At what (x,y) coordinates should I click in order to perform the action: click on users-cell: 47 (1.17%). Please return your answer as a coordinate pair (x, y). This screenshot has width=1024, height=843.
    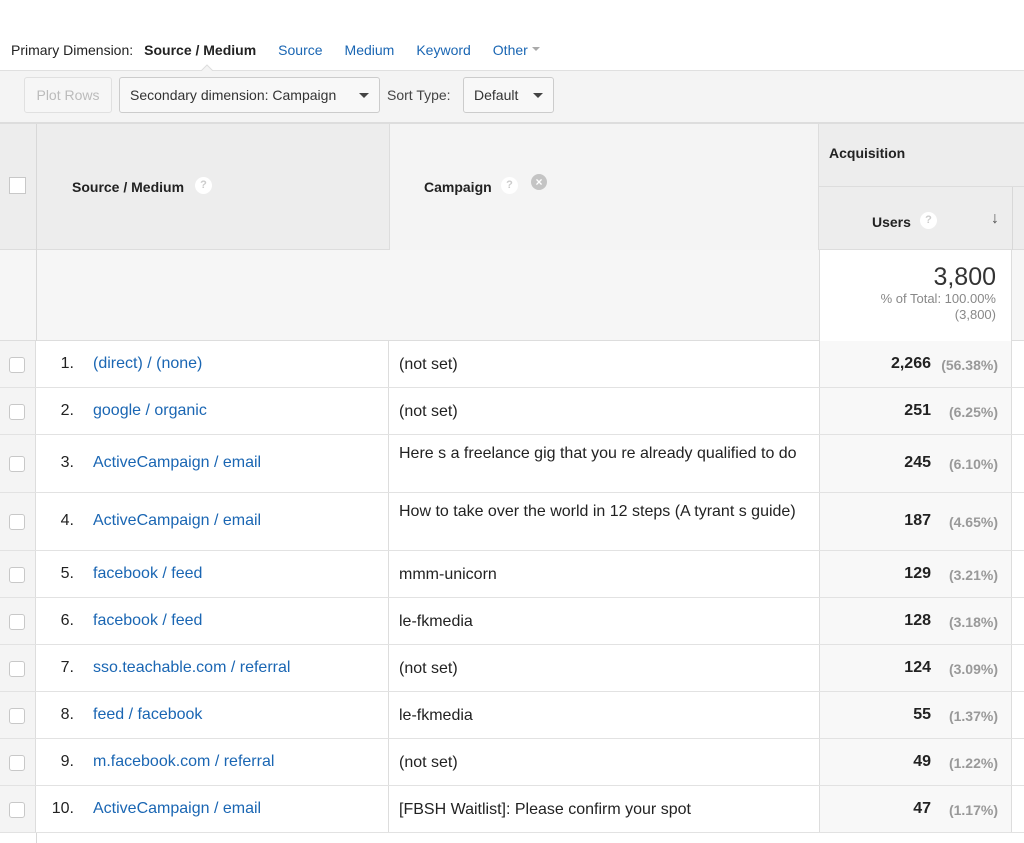
    Looking at the image, I should click on (916, 809).